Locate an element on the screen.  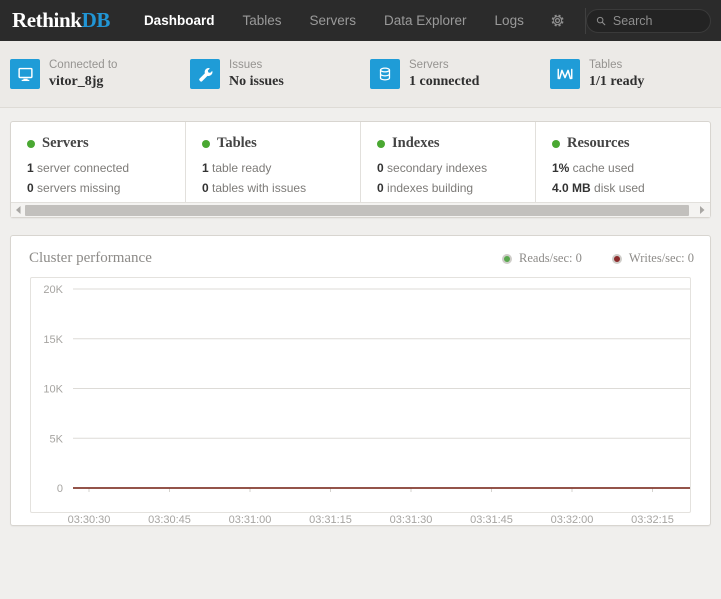
chart-x-tick-label: 03:32:00 is located at coordinates (572, 520).